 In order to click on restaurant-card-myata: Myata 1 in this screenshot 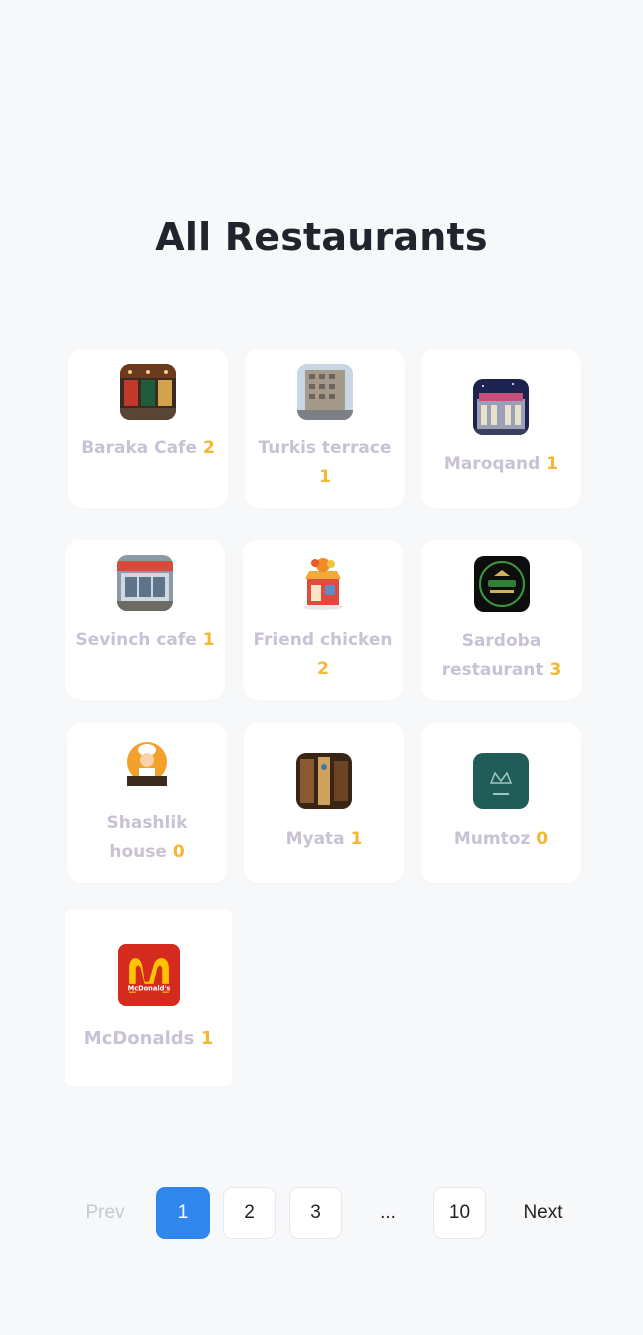, I will do `click(324, 803)`.